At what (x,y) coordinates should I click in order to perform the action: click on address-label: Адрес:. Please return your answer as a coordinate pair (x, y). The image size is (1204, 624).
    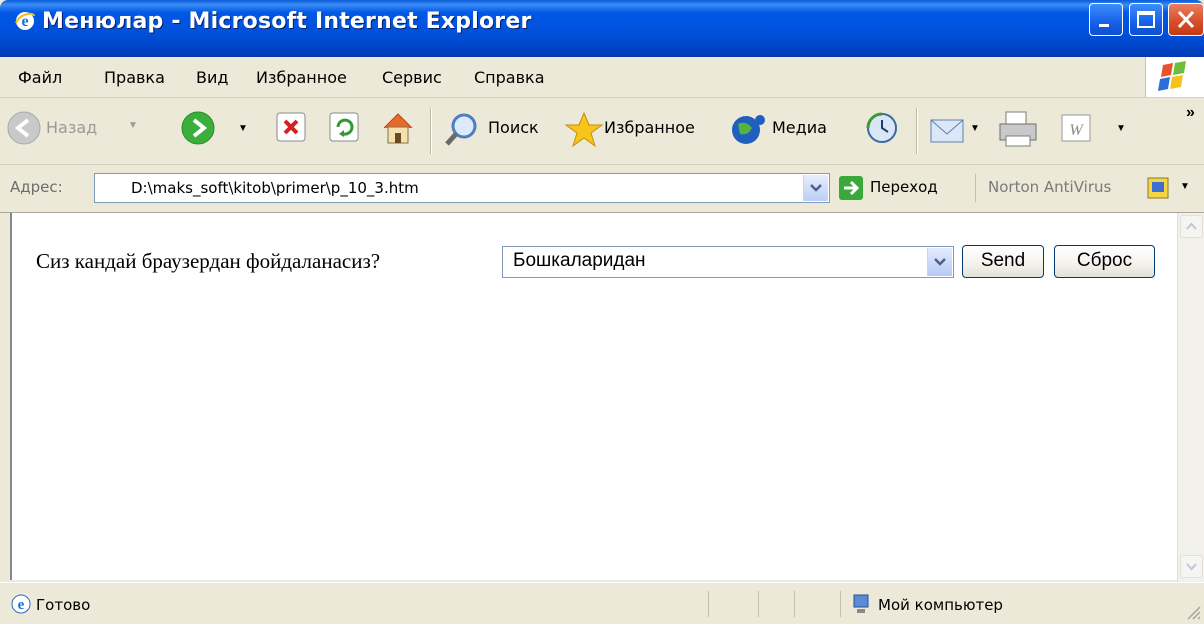
    Looking at the image, I should click on (36, 187).